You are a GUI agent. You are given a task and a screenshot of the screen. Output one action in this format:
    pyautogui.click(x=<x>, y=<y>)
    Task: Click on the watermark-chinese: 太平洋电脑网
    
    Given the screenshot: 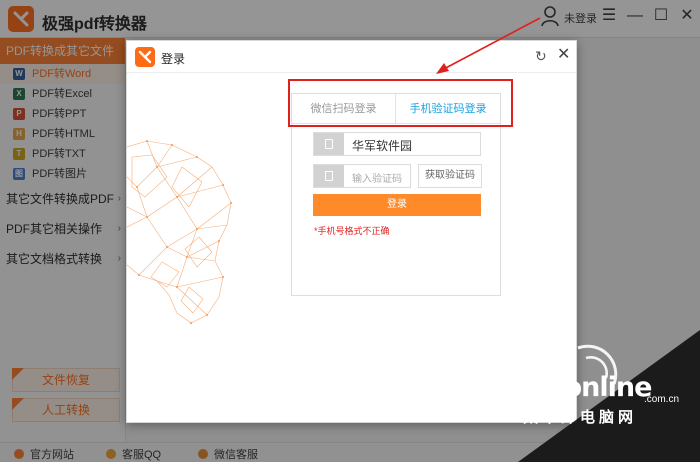 What is the action you would take?
    pyautogui.click(x=580, y=417)
    